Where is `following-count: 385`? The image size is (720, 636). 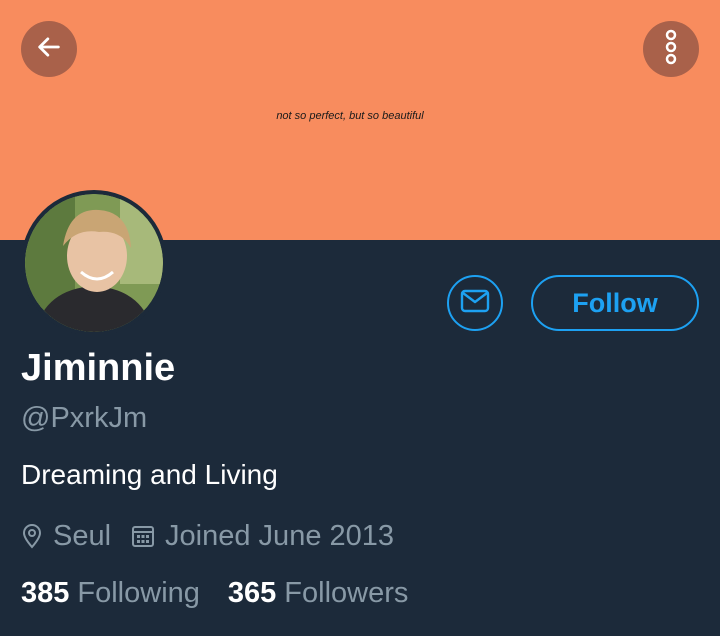 following-count: 385 is located at coordinates (45, 593).